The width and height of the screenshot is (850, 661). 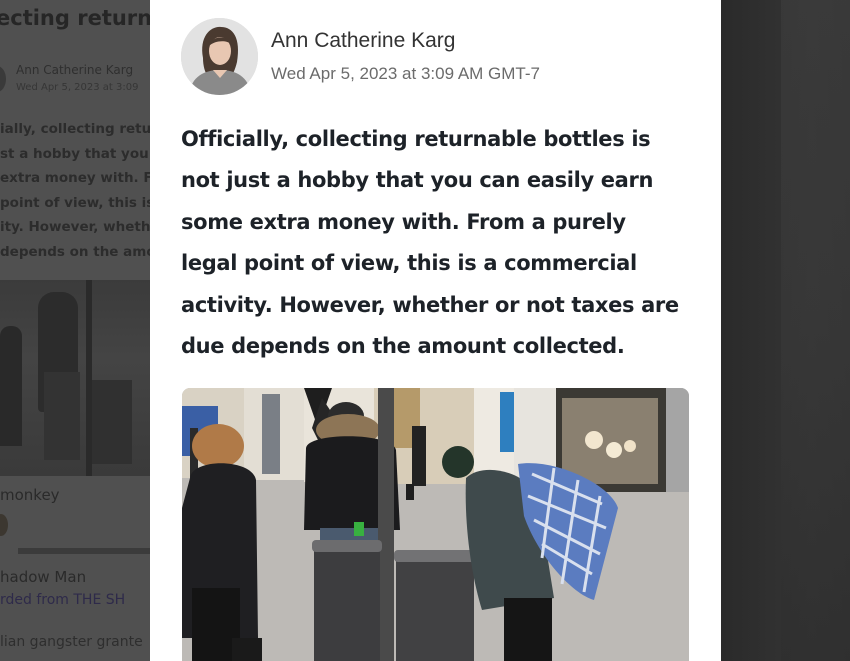 What do you see at coordinates (403, 346) in the screenshot?
I see `post-body-line: due depends on the amount collected.` at bounding box center [403, 346].